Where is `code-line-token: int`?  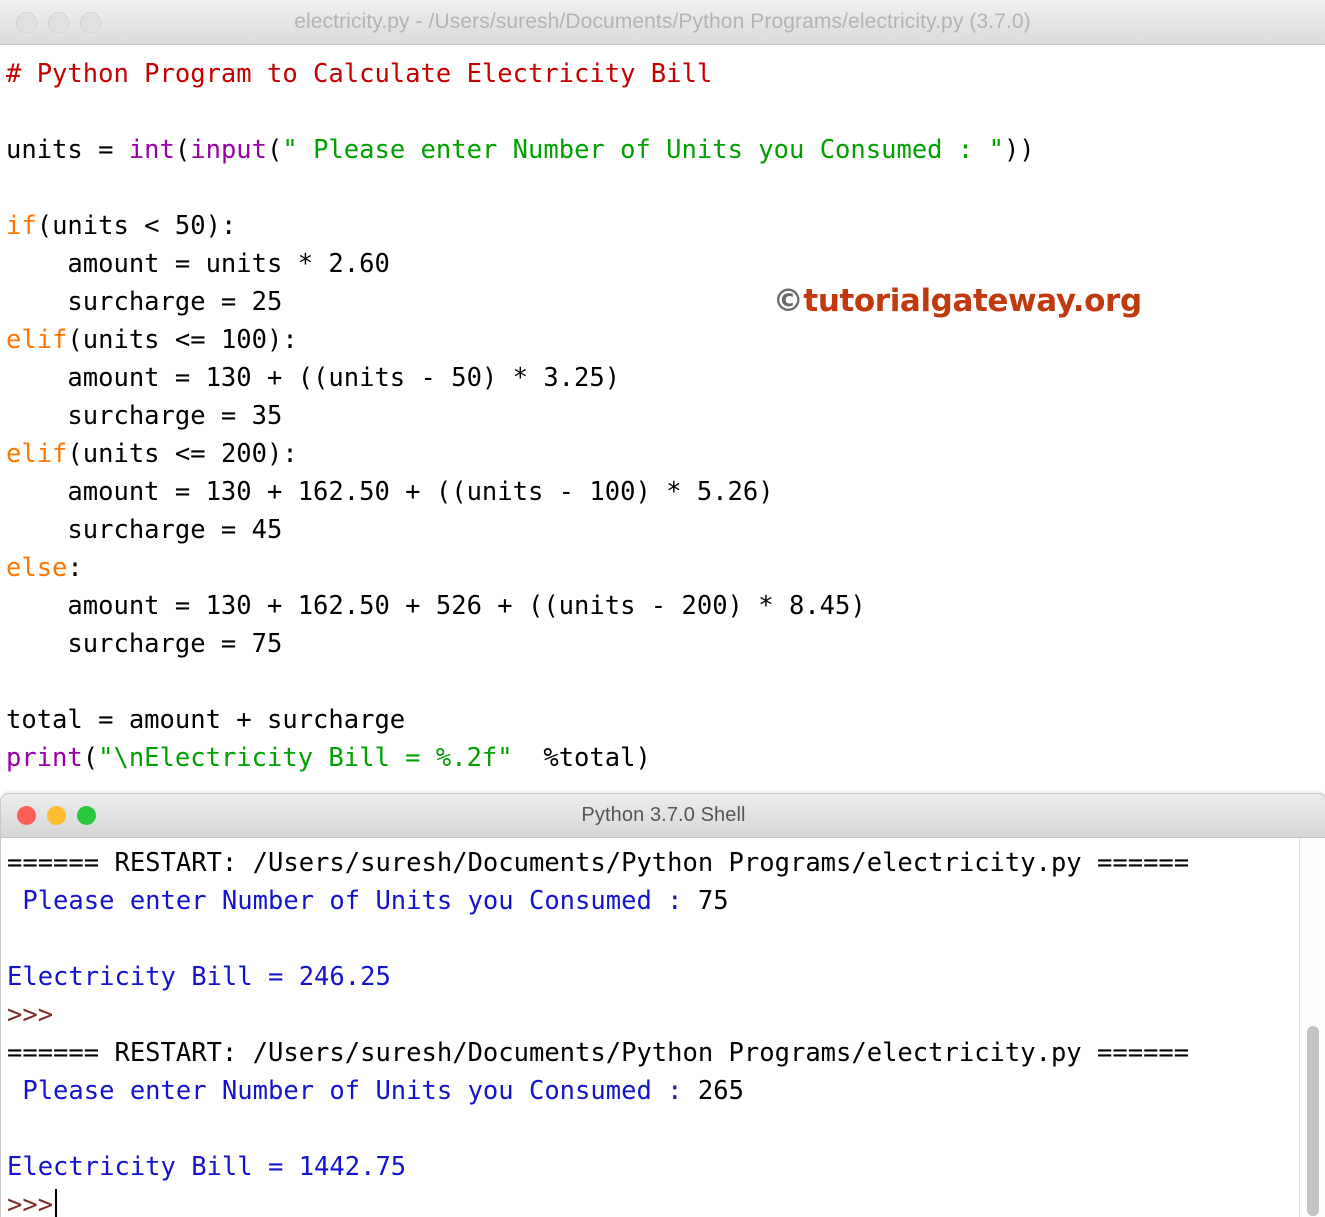
code-line-token: int is located at coordinates (151, 150).